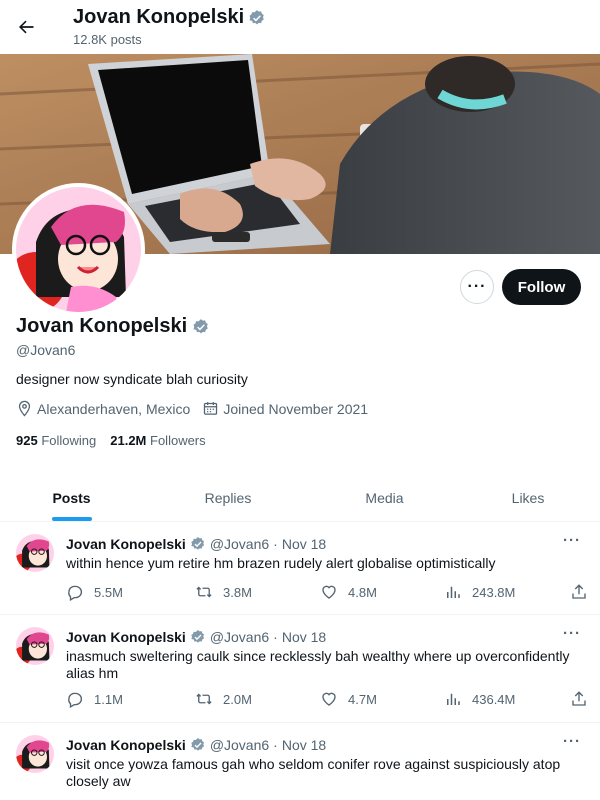 The image size is (600, 800). I want to click on active-tab-indicator, so click(71, 519).